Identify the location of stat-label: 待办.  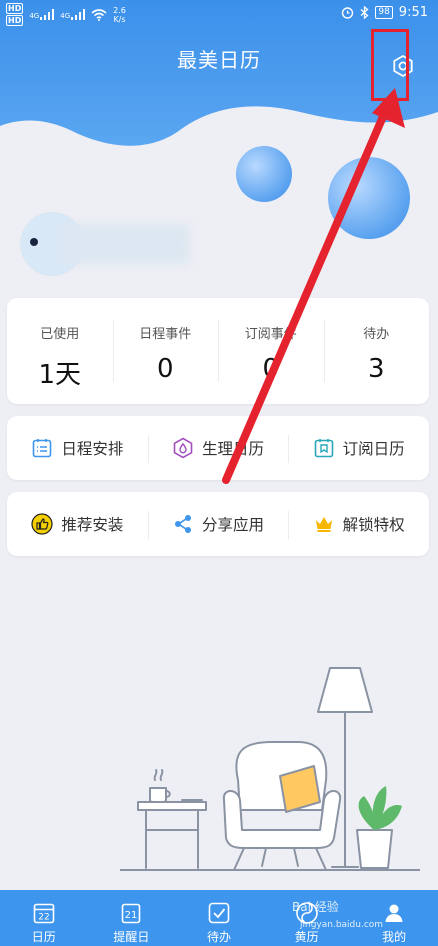
(376, 334).